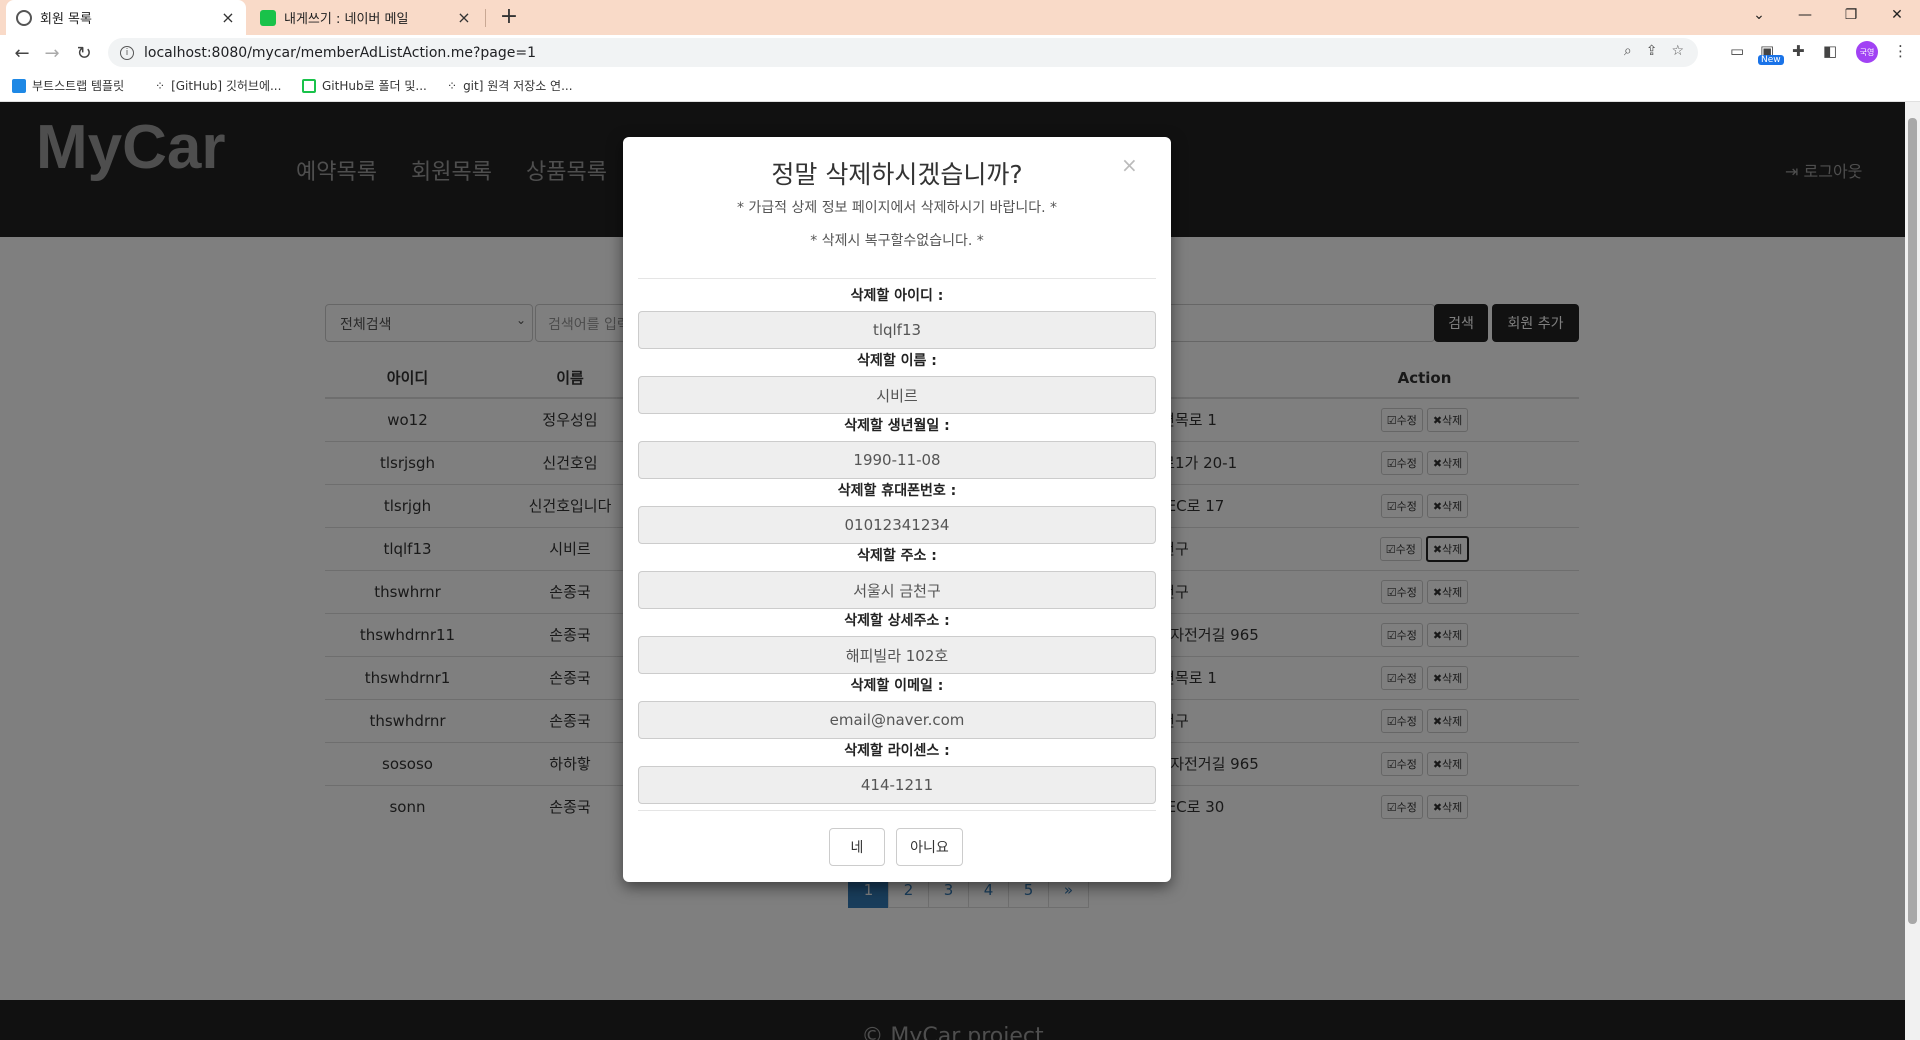 This screenshot has height=1040, width=1920. I want to click on field-label: 삭제할 이메일 :, so click(897, 686).